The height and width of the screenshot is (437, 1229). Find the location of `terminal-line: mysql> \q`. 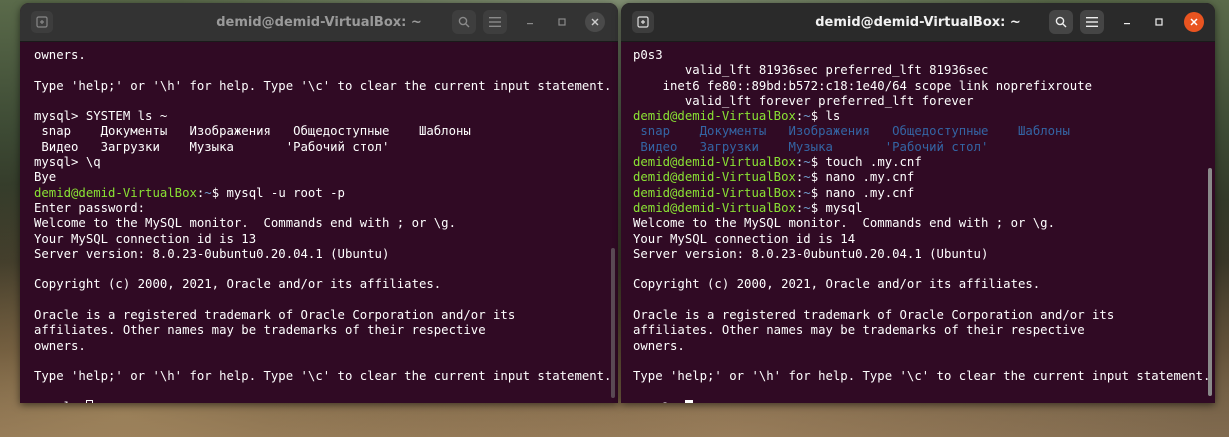

terminal-line: mysql> \q is located at coordinates (326, 162).